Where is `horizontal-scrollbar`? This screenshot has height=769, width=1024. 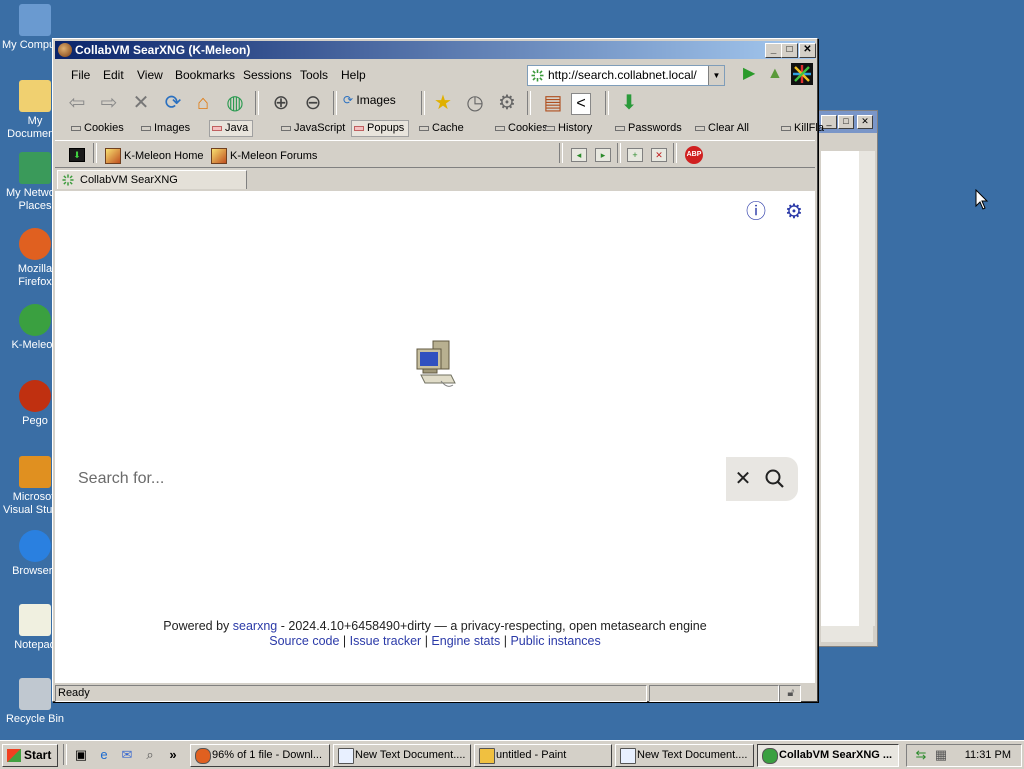 horizontal-scrollbar is located at coordinates (847, 634).